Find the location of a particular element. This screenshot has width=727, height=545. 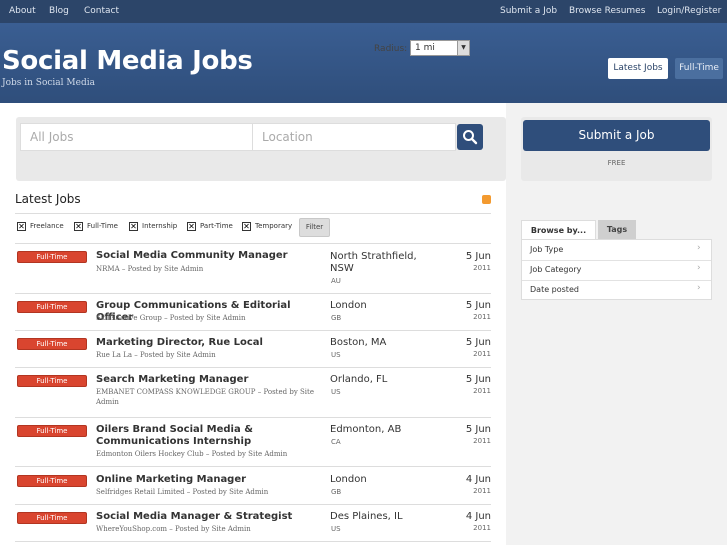

job-title: Search Marketing Manager is located at coordinates (211, 380).